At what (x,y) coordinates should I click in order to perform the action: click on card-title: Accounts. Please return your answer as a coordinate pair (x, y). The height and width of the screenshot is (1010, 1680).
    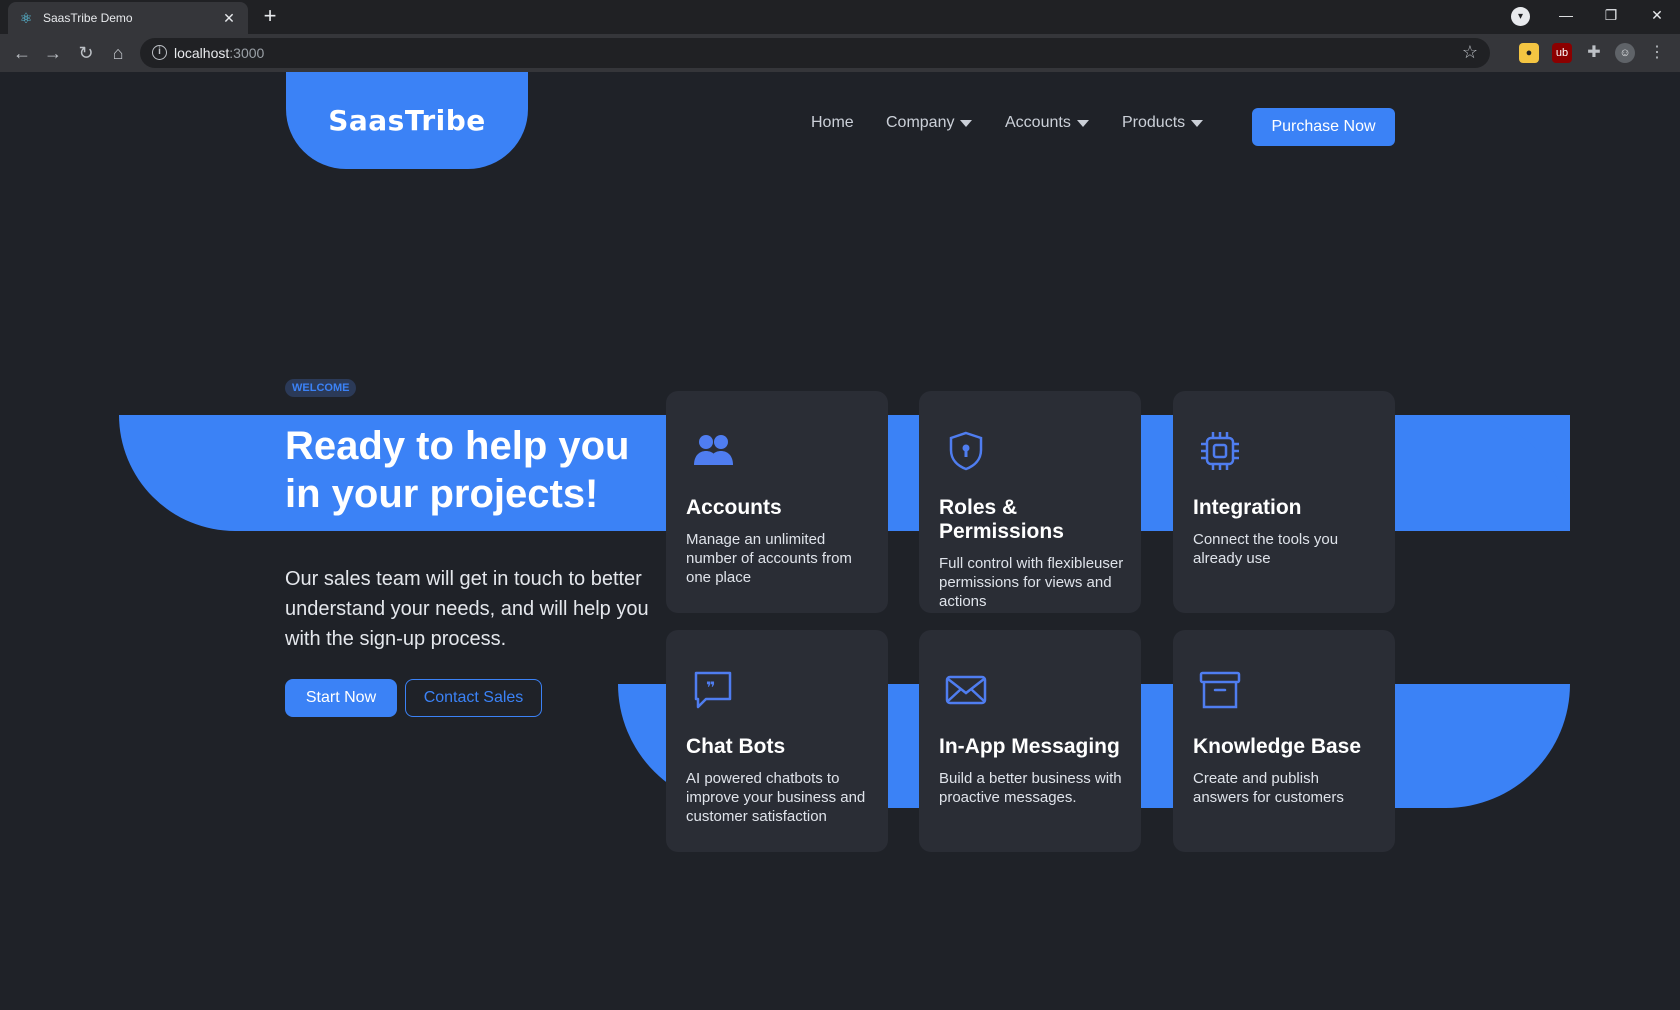
    Looking at the image, I should click on (734, 507).